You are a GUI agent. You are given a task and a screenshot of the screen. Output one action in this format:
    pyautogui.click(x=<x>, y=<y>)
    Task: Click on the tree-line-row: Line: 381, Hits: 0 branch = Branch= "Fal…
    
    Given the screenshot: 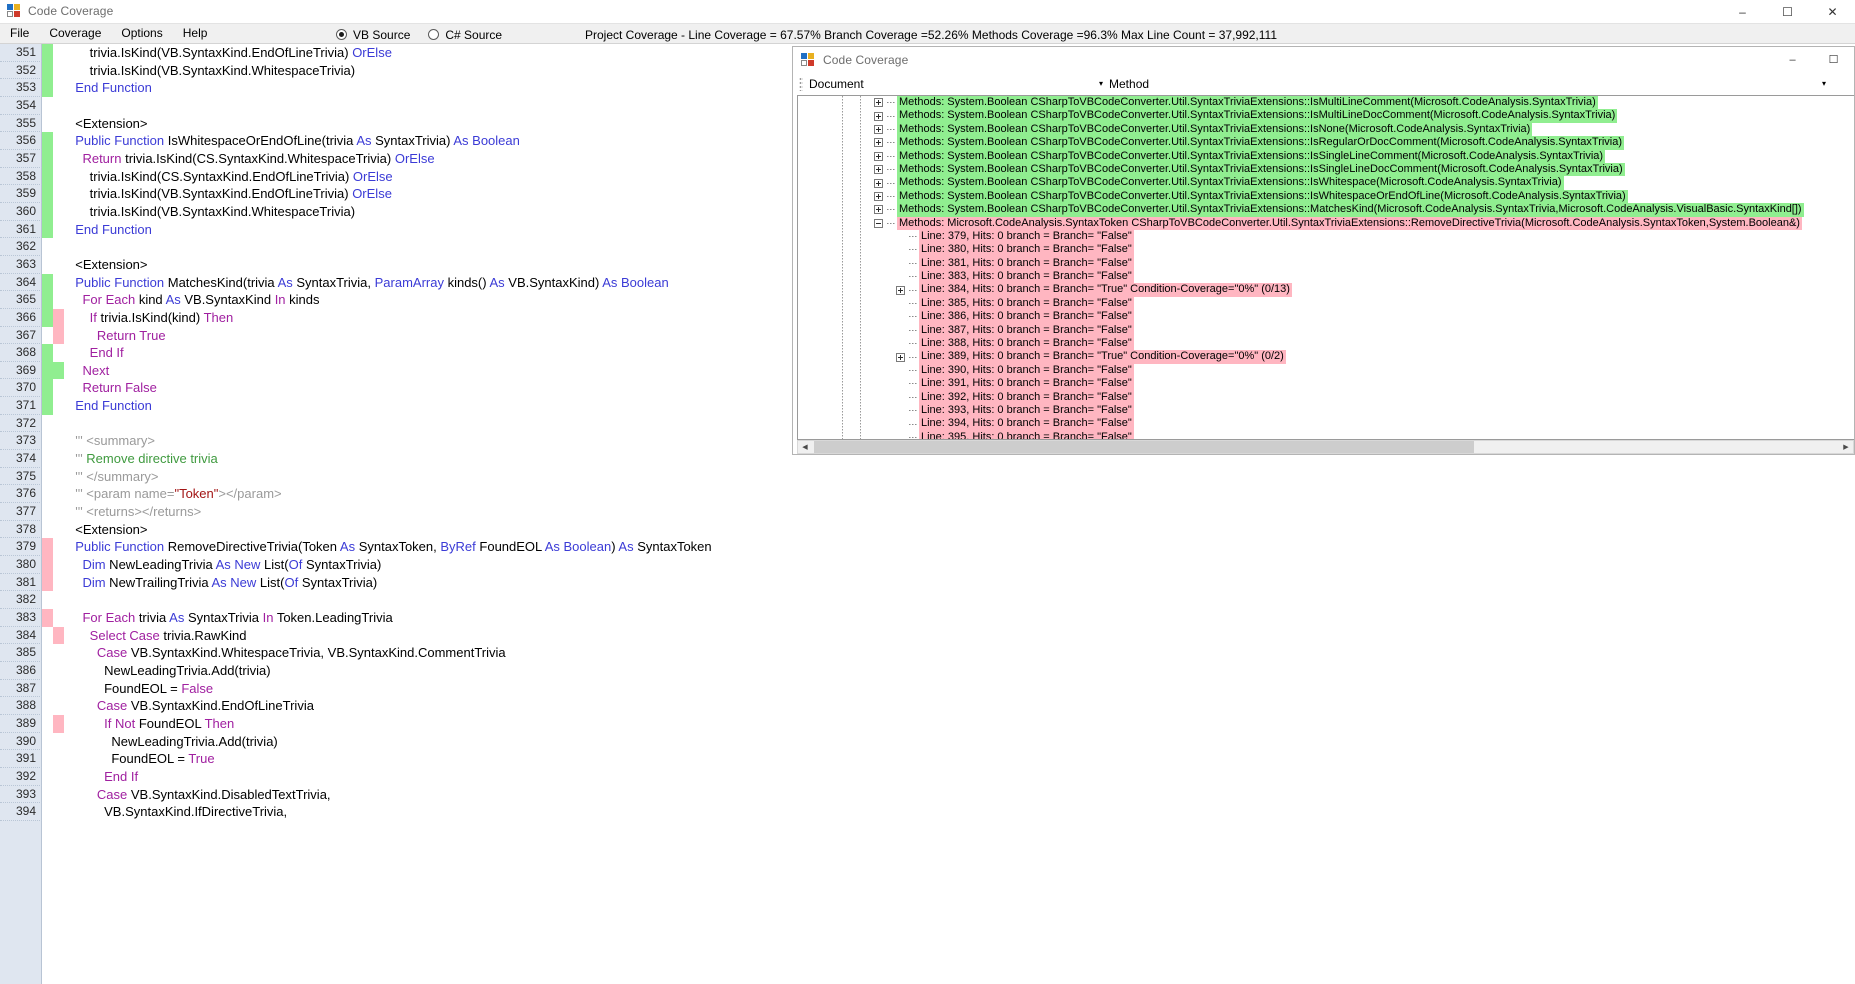 What is the action you would take?
    pyautogui.click(x=1326, y=263)
    